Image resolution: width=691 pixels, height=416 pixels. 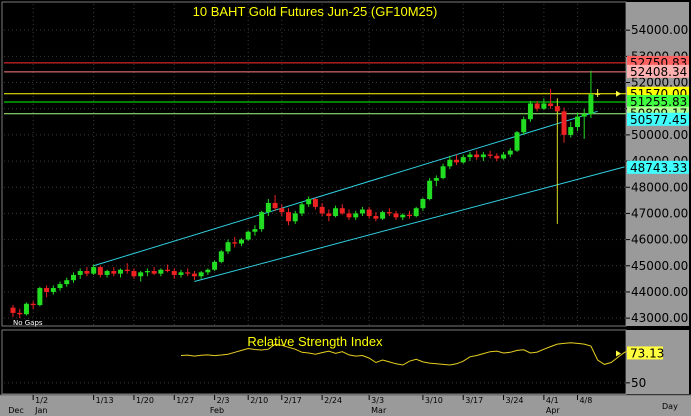 What do you see at coordinates (659, 30) in the screenshot?
I see `price-axis-tick-label: 54000.00` at bounding box center [659, 30].